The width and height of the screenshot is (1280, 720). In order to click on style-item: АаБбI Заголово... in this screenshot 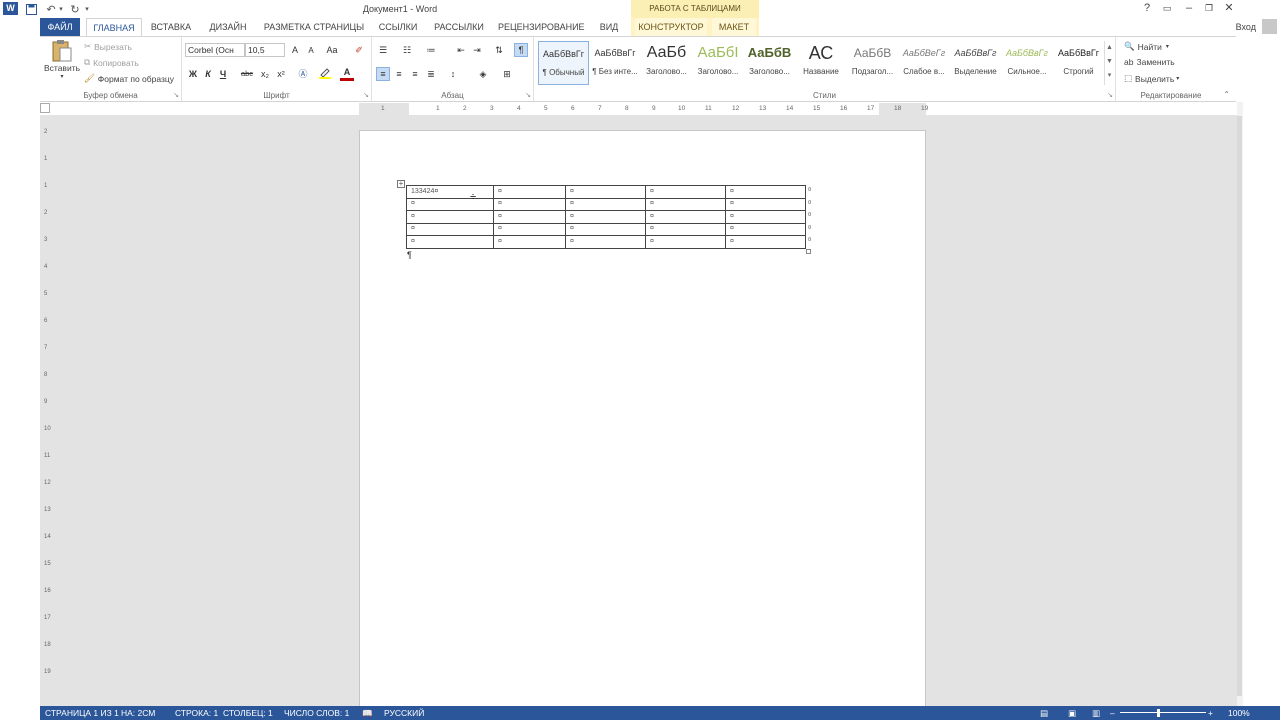, I will do `click(718, 63)`.